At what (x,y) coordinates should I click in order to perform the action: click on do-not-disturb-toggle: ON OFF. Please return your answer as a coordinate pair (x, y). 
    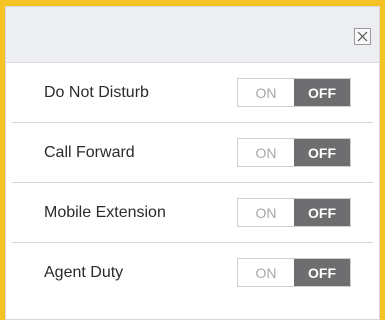
    Looking at the image, I should click on (294, 92).